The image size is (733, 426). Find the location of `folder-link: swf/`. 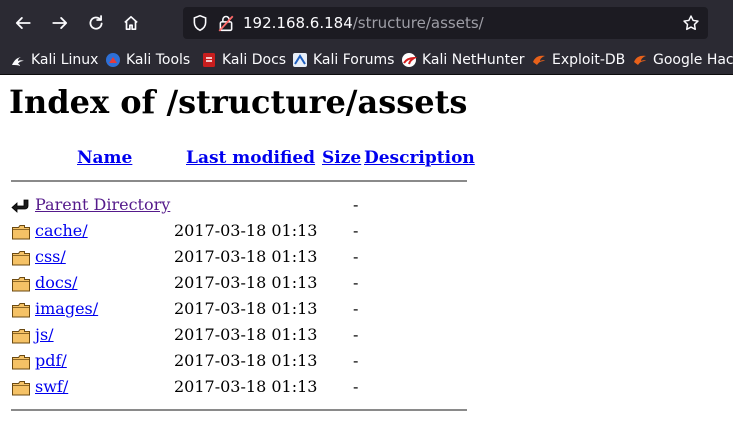

folder-link: swf/ is located at coordinates (51, 386).